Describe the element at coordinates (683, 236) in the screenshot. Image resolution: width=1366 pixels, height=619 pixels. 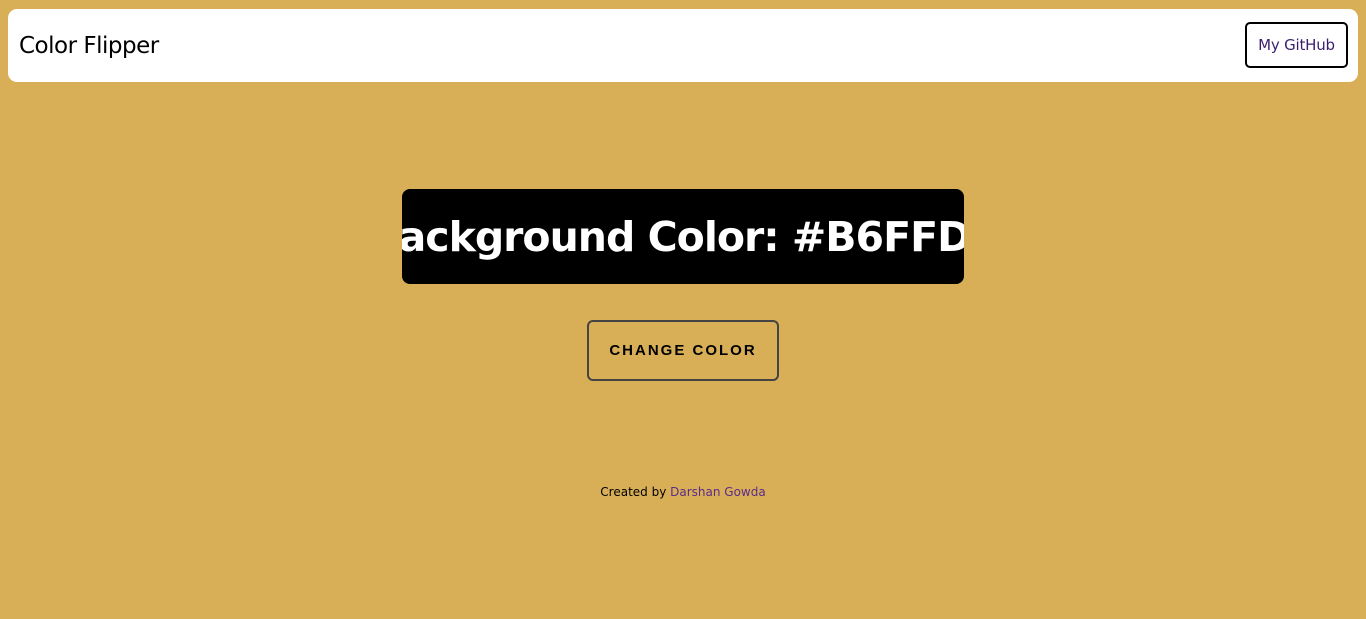
I see `background-color-label: Background Color: #B6FFD0` at that location.